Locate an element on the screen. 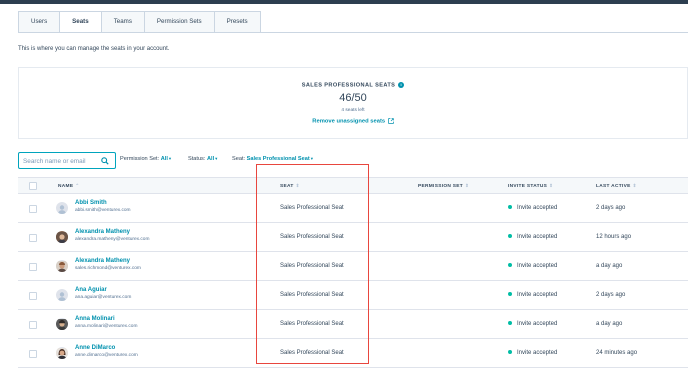 Image resolution: width=688 pixels, height=368 pixels. last-active-cell: a day ago is located at coordinates (609, 266).